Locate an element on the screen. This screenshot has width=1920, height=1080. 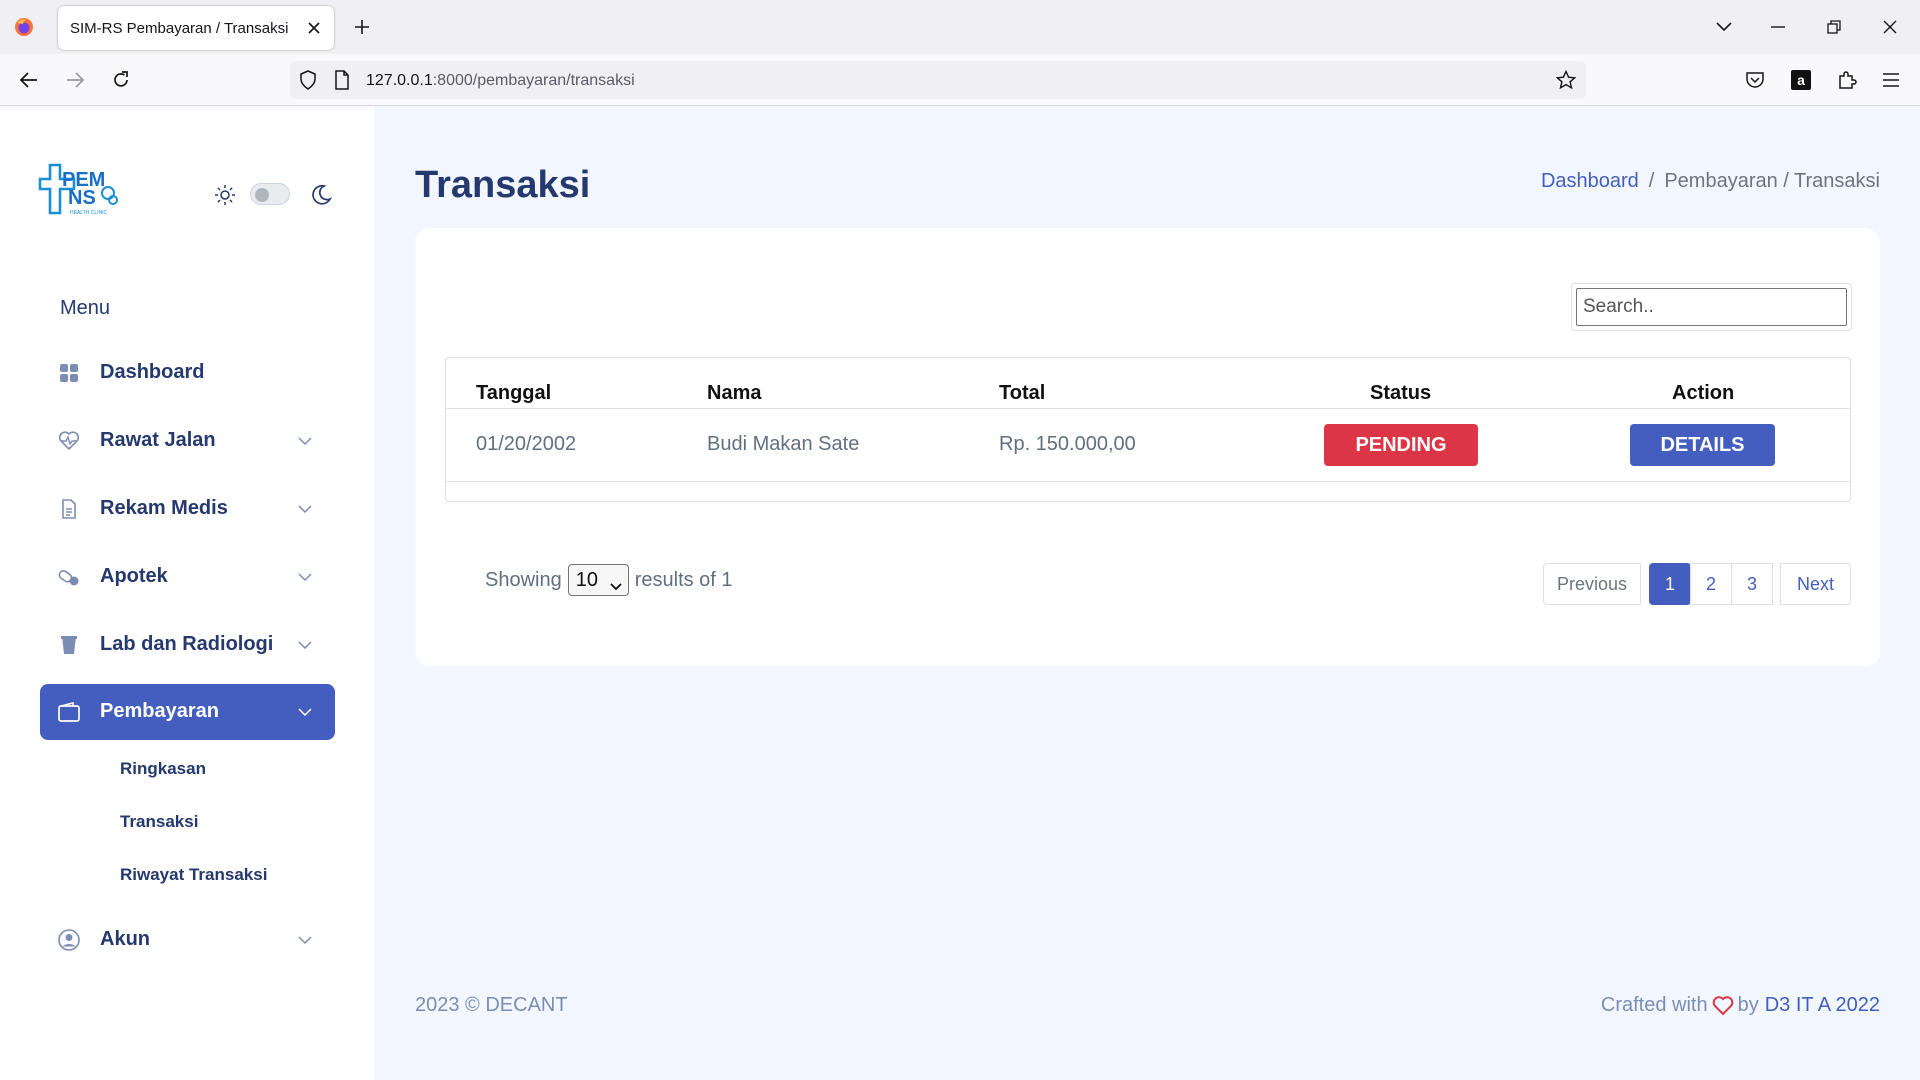
column-header-action: Action is located at coordinates (1703, 393).